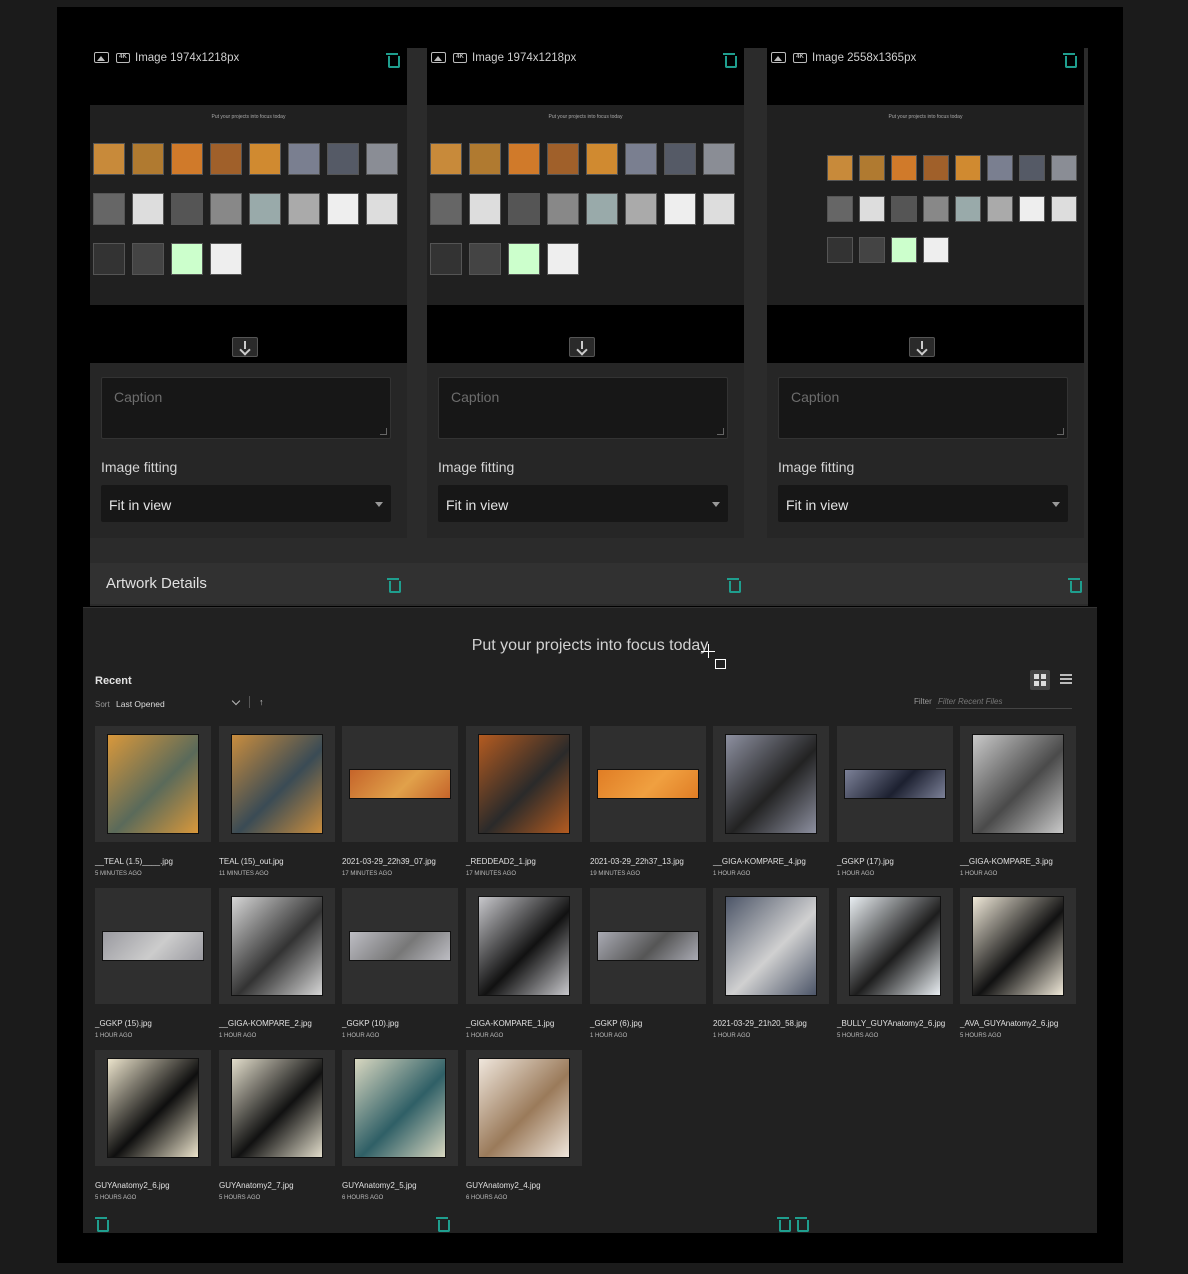 Image resolution: width=1188 pixels, height=1274 pixels. I want to click on sort-dropdown: Last Opened, so click(140, 704).